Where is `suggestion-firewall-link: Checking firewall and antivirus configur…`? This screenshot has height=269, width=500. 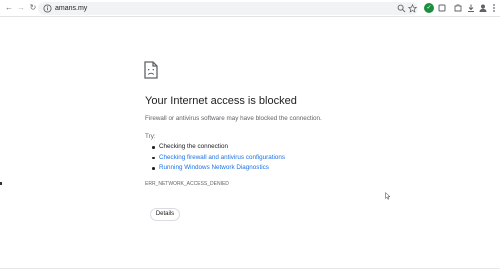 suggestion-firewall-link: Checking firewall and antivirus configur… is located at coordinates (218, 158).